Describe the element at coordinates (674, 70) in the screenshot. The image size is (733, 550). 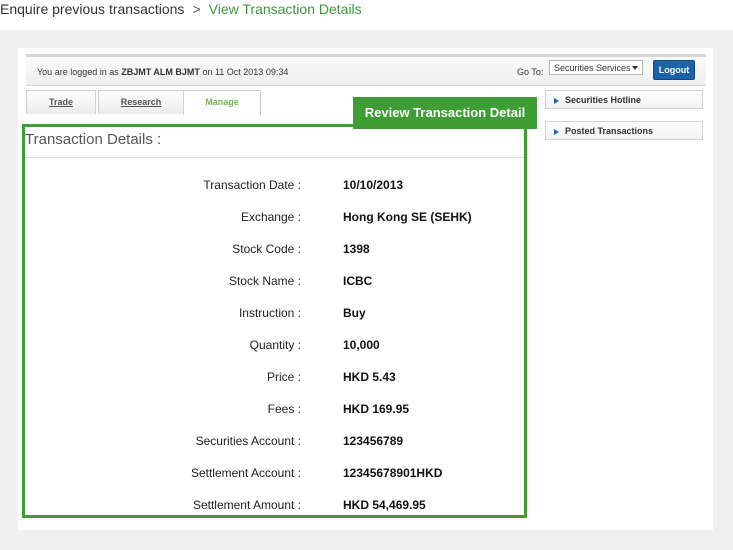
I see `logout-button: Logout` at that location.